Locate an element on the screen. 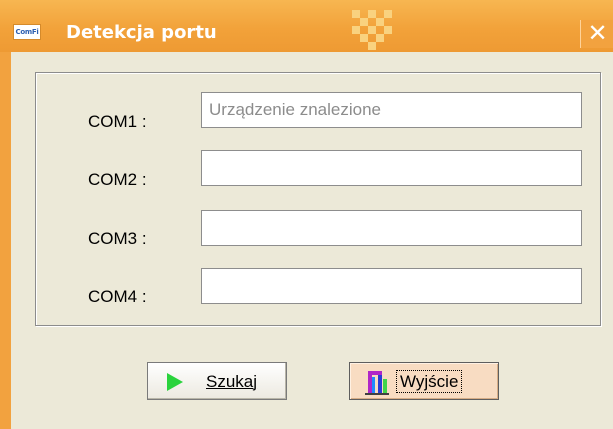 The height and width of the screenshot is (429, 613). exit-button-label: Wyjście is located at coordinates (429, 381).